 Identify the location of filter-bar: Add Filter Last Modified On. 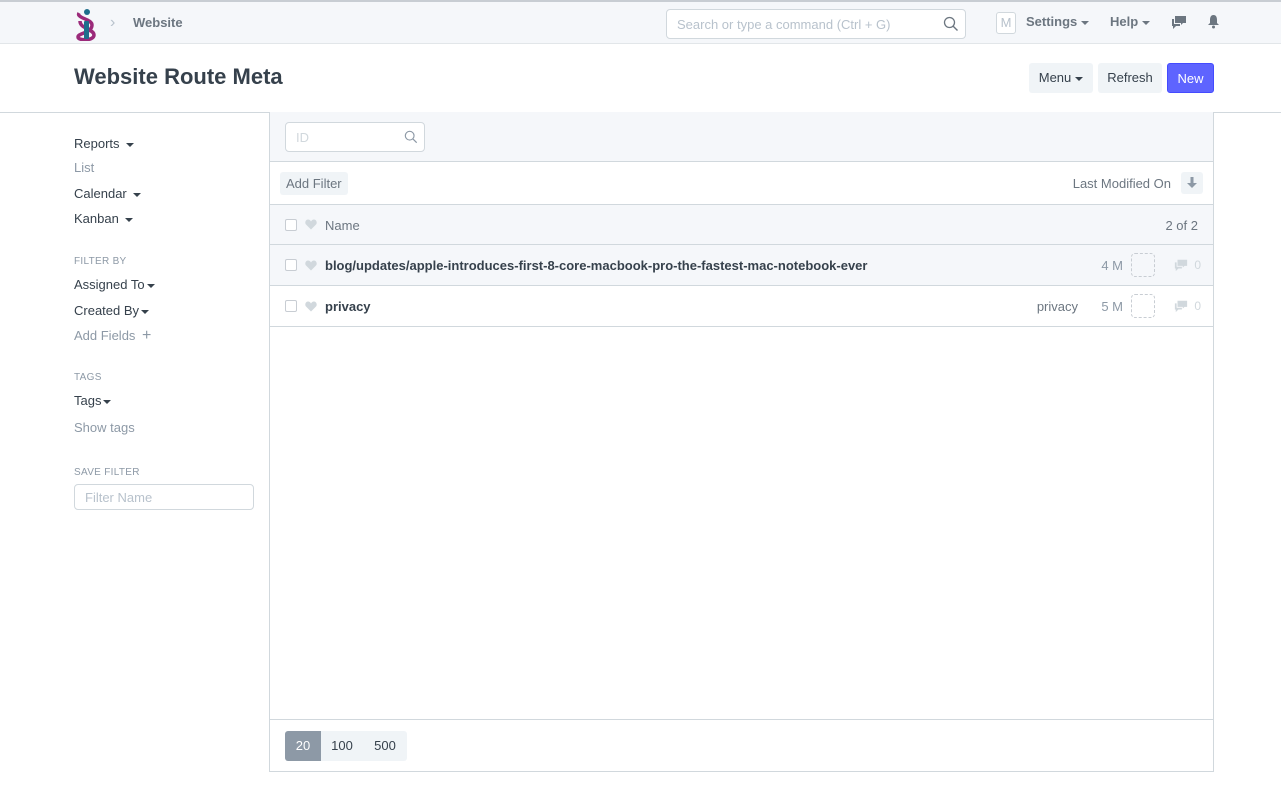
(741, 183).